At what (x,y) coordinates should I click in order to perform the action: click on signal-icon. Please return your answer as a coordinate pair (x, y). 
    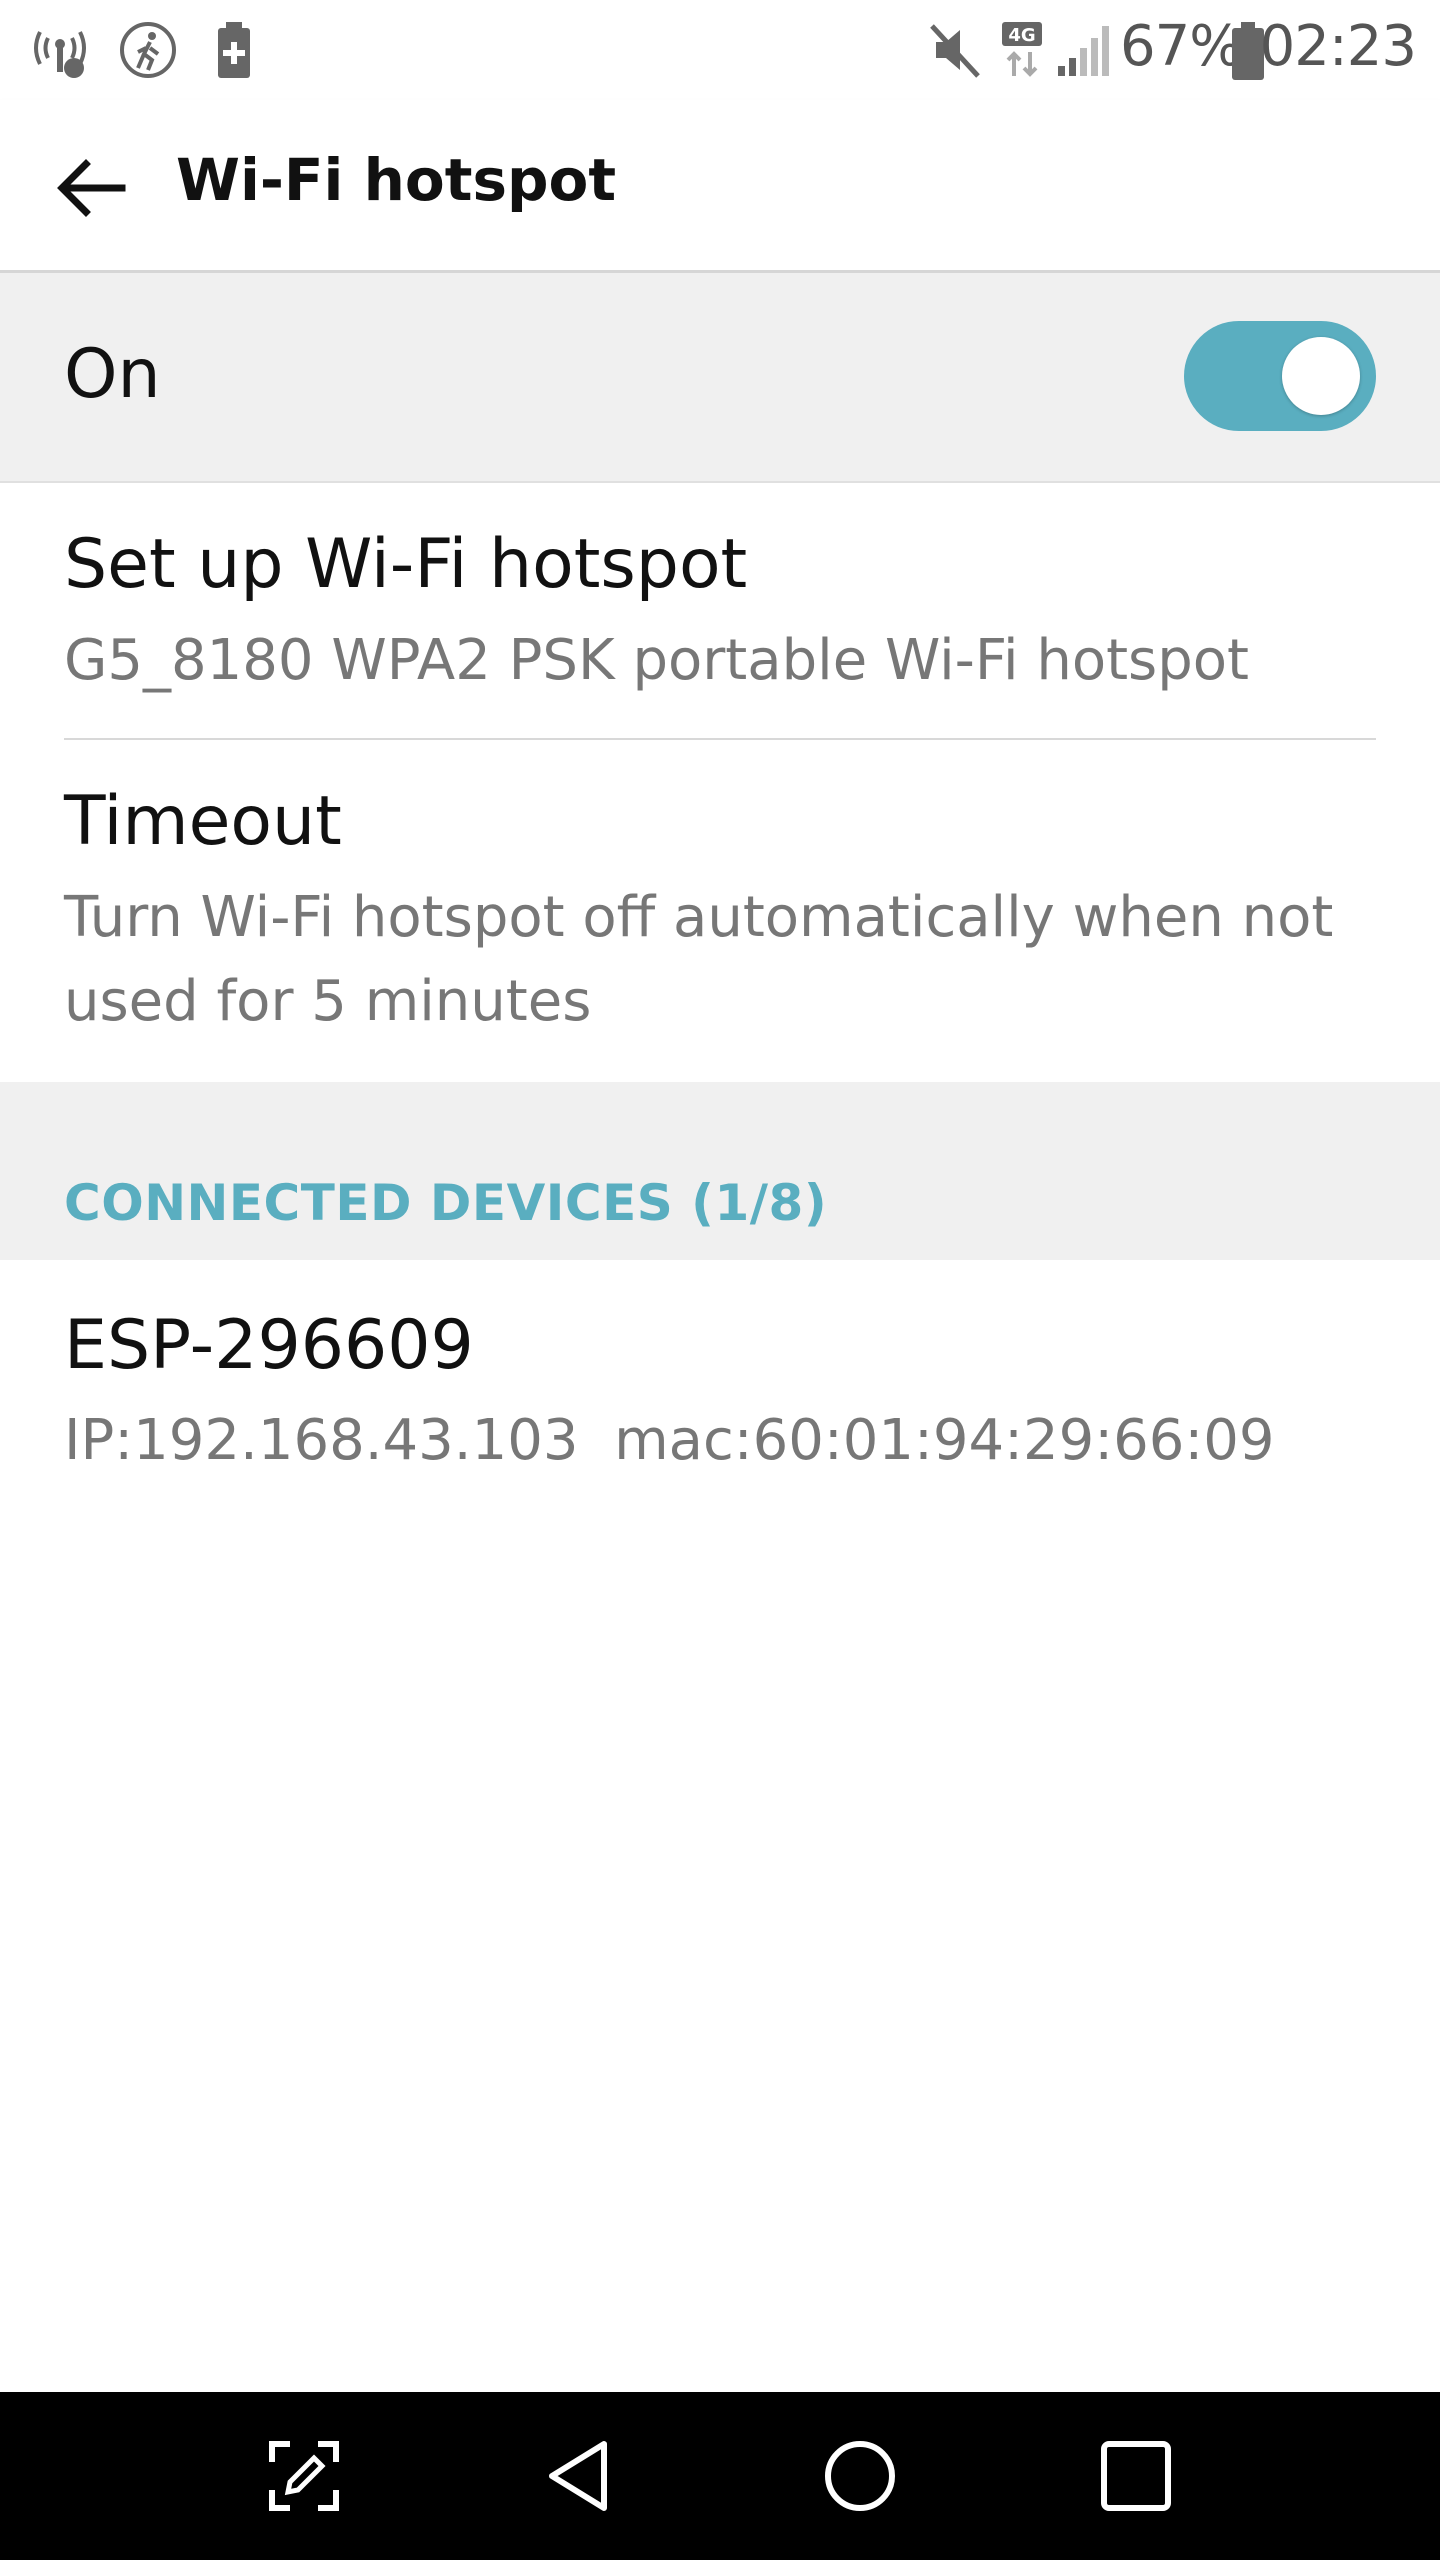
    Looking at the image, I should click on (1082, 50).